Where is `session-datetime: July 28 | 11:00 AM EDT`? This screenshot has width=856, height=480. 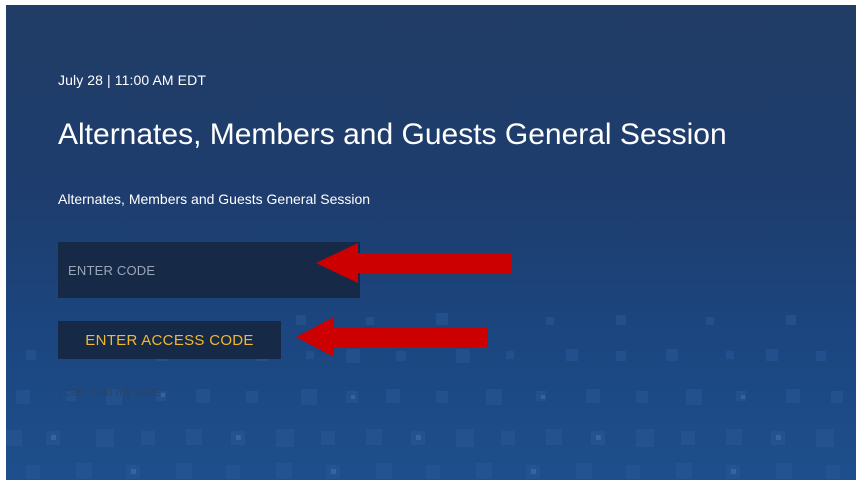 session-datetime: July 28 | 11:00 AM EDT is located at coordinates (132, 80).